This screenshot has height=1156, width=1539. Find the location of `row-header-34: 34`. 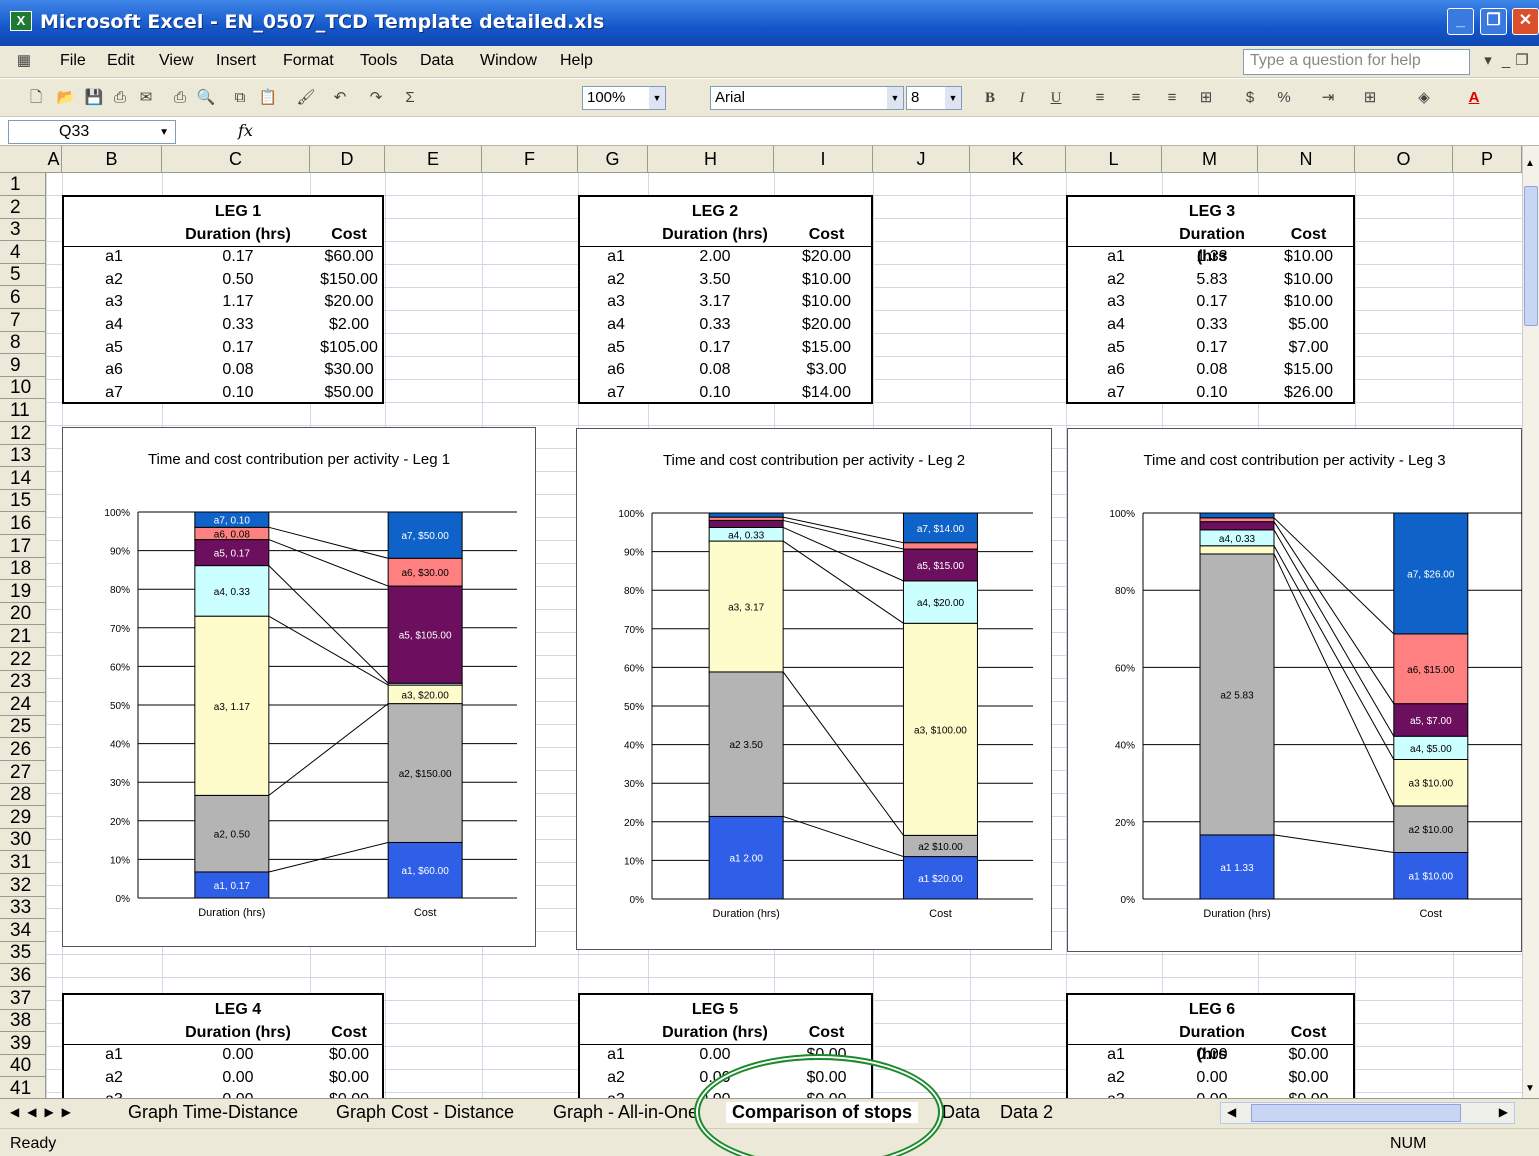

row-header-34: 34 is located at coordinates (23, 930).